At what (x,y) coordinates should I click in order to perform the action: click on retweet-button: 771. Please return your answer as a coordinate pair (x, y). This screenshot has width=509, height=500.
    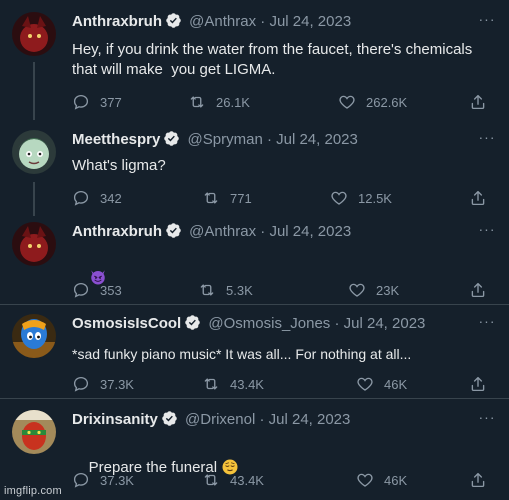
    Looking at the image, I should click on (227, 198).